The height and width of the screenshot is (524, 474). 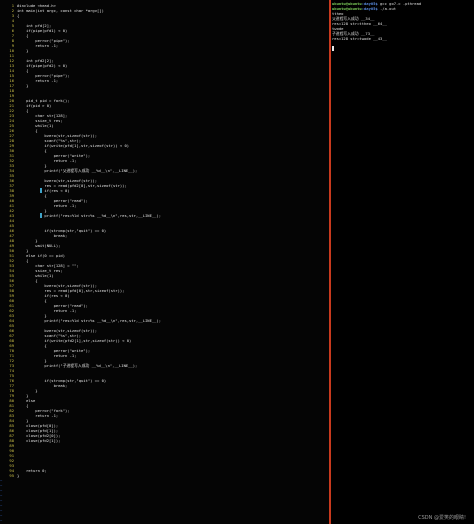 I want to click on terminal-text: res=128 str=twode __43__, so click(x=359, y=38).